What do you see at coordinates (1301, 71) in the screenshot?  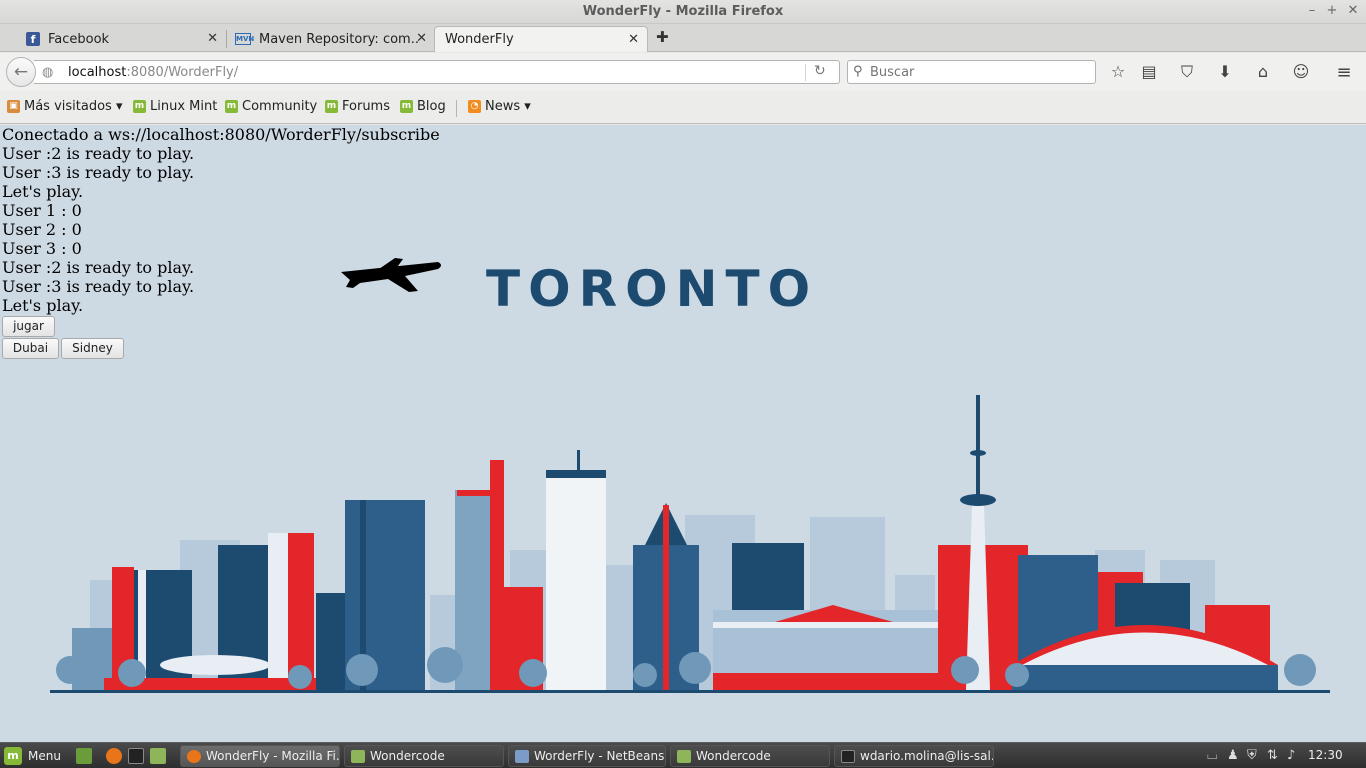 I see `chat-icon: ☺` at bounding box center [1301, 71].